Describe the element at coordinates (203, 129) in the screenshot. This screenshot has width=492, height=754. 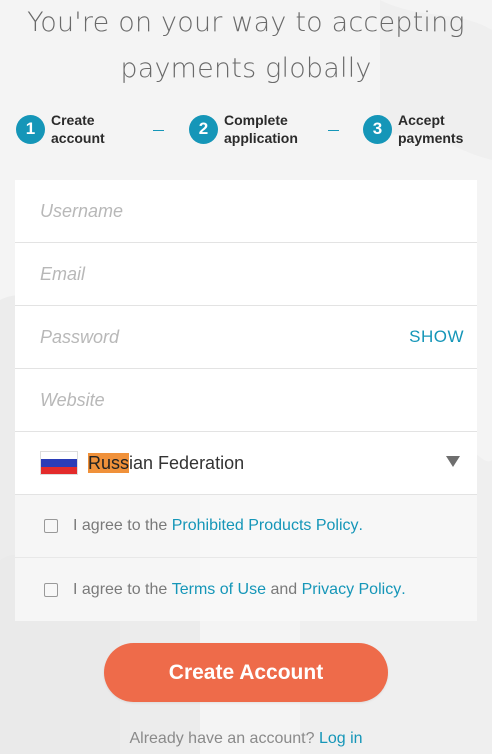
I see `step-2-number: 2` at that location.